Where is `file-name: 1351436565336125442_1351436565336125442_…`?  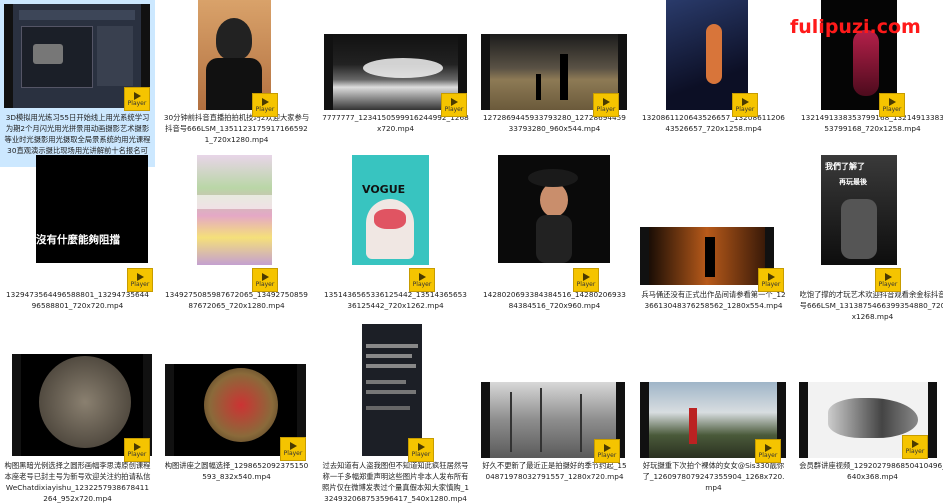 file-name: 1351436565336125442_1351436565336125442_… is located at coordinates (395, 300).